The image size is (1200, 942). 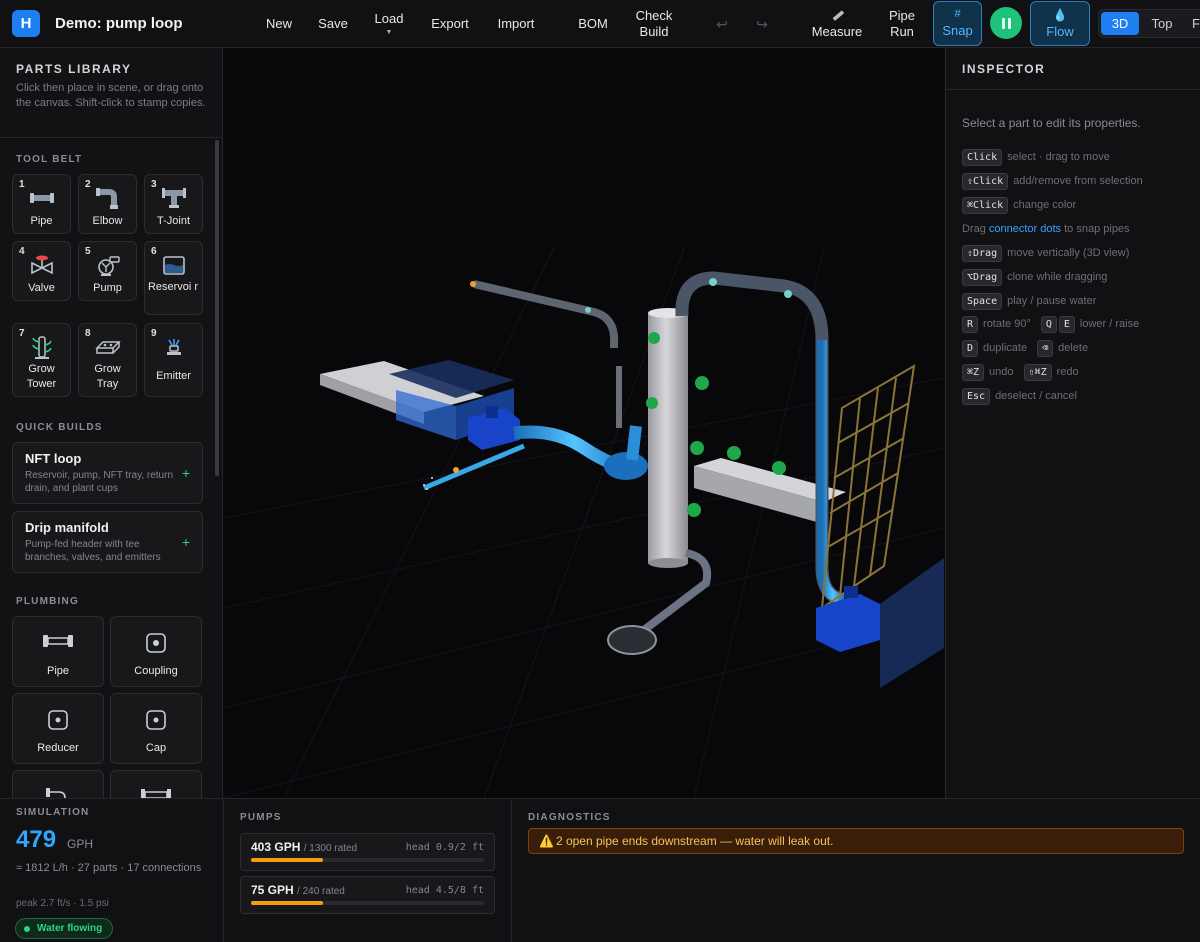 What do you see at coordinates (156, 728) in the screenshot?
I see `plumbing-cap: Cap` at bounding box center [156, 728].